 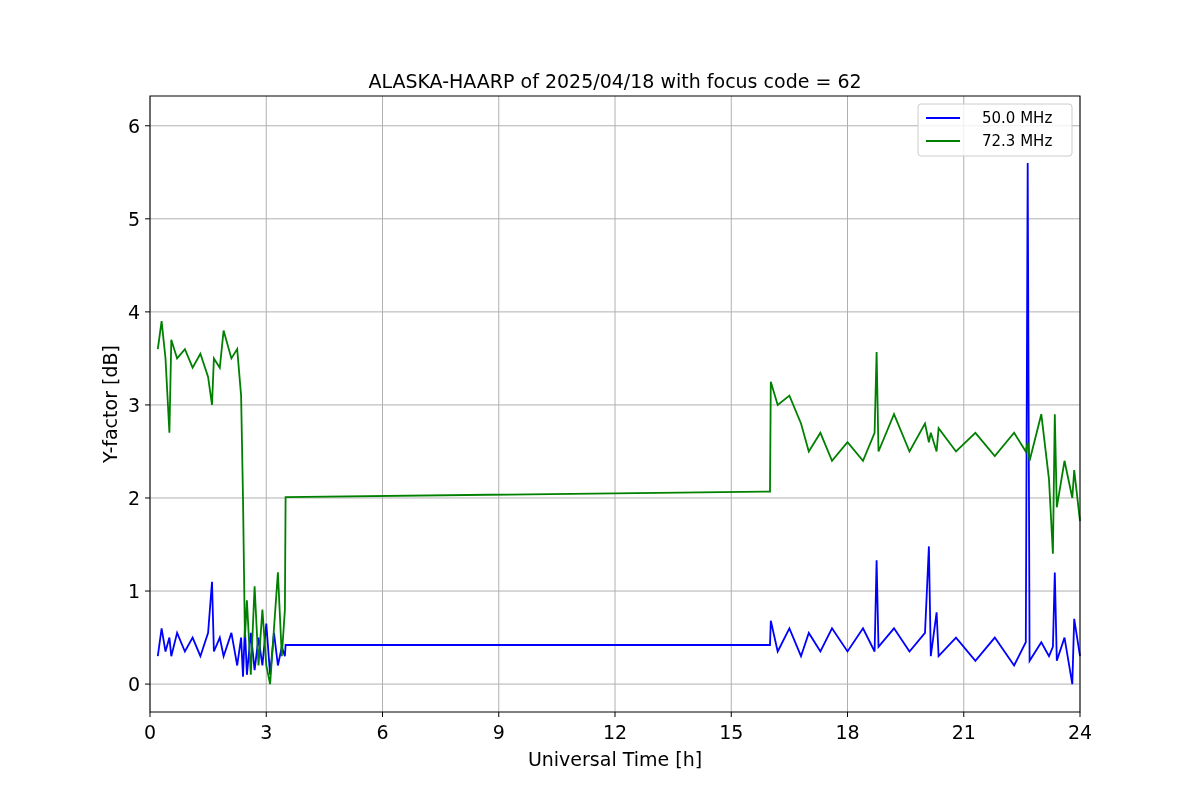 I want to click on x-axis-label: Universal Time [h], so click(x=615, y=759).